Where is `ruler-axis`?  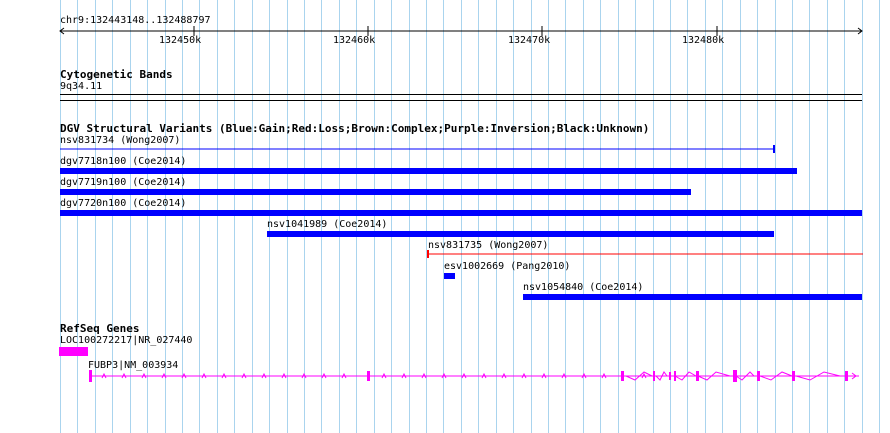
ruler-axis is located at coordinates (445, 45).